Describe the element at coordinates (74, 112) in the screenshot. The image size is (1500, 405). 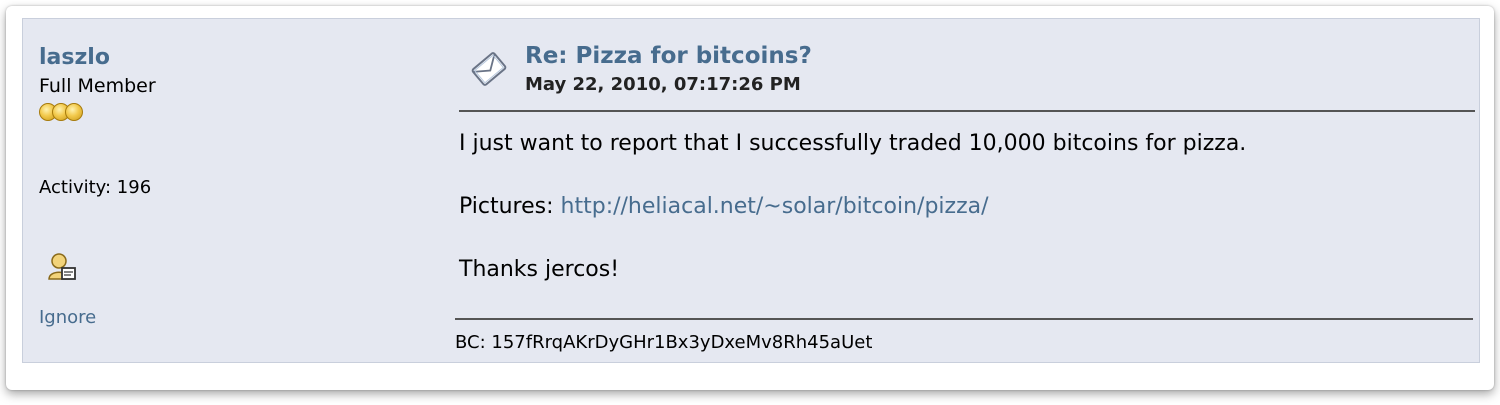
I see `star-icon` at that location.